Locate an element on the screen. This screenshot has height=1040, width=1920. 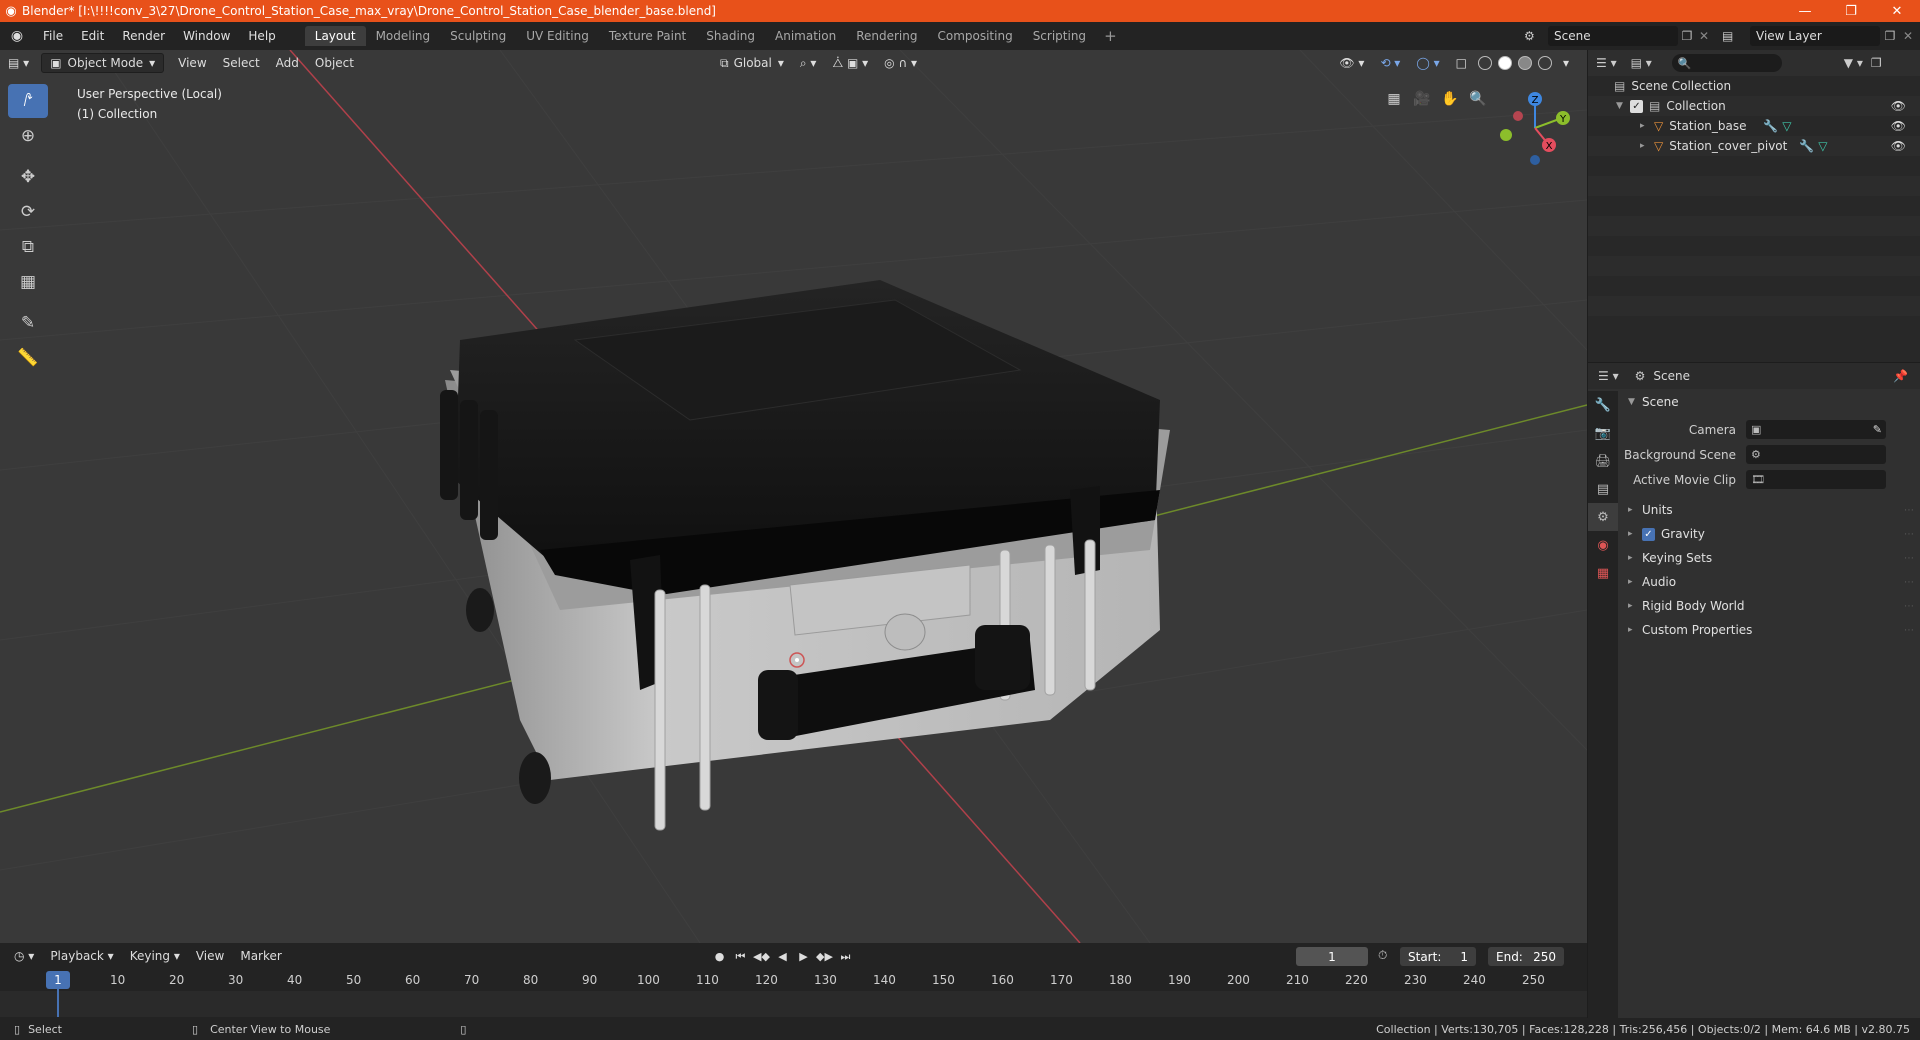
visibility-icon: 👁 ▾ is located at coordinates (1351, 63).